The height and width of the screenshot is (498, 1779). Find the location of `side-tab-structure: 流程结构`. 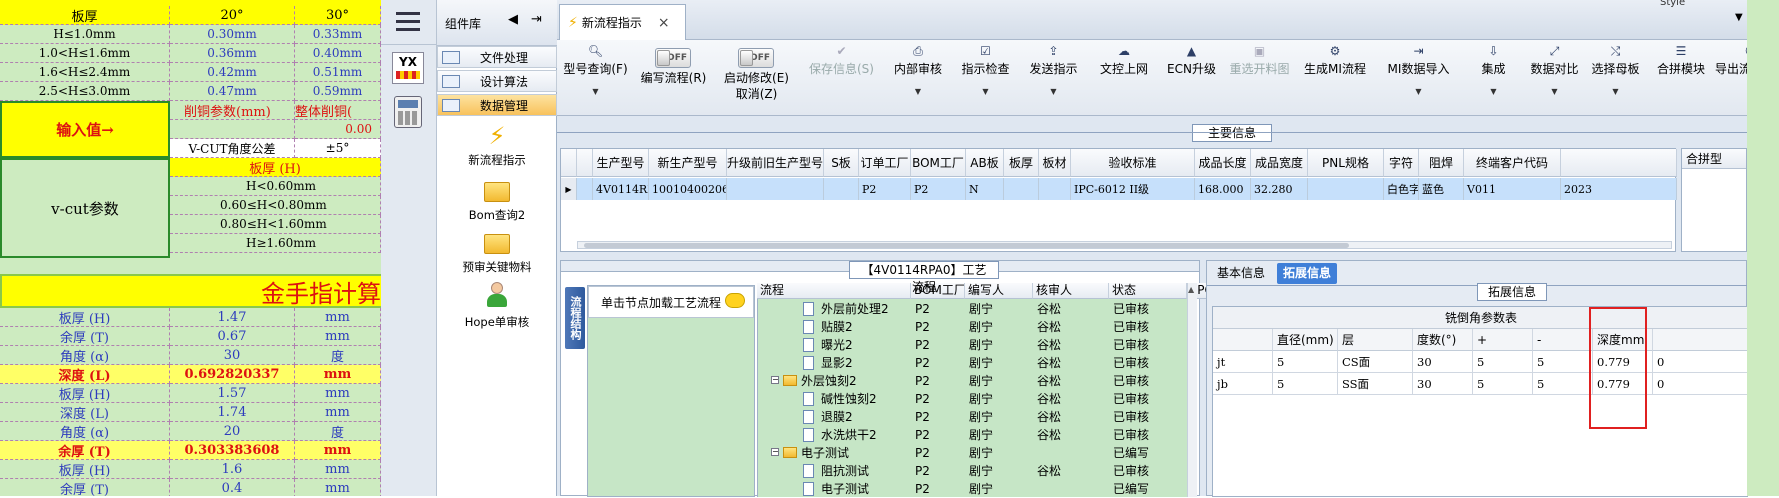

side-tab-structure: 流程结构 is located at coordinates (575, 318).